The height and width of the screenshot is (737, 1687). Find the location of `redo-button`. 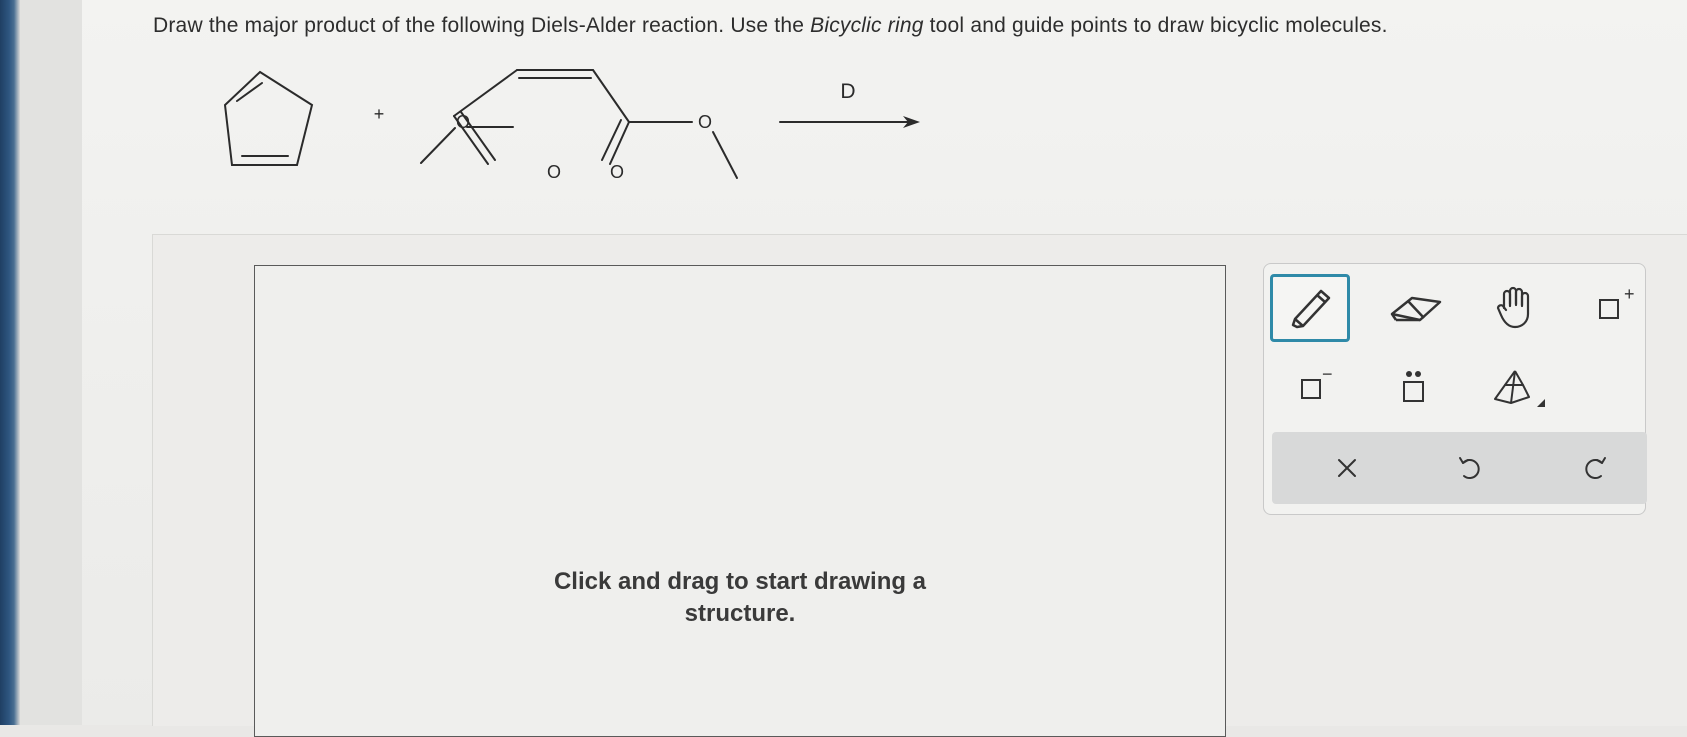

redo-button is located at coordinates (1595, 468).